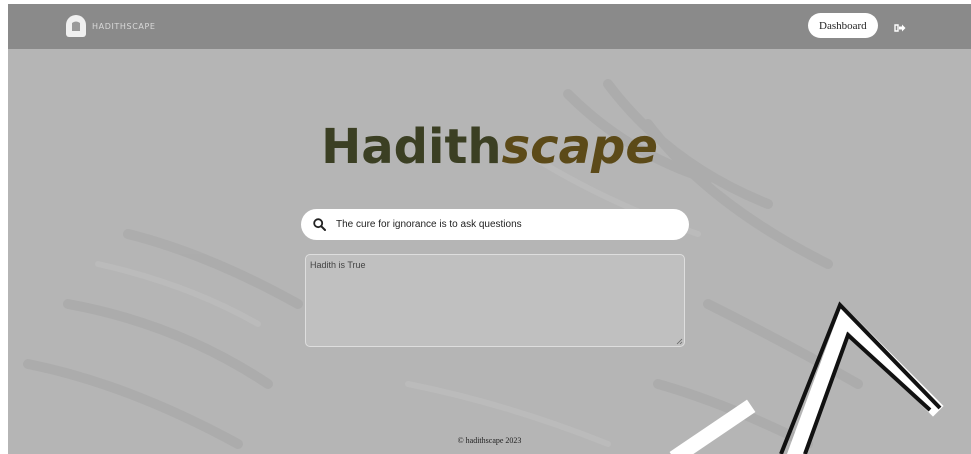  What do you see at coordinates (843, 25) in the screenshot?
I see `dashboard-button: Dashboard` at bounding box center [843, 25].